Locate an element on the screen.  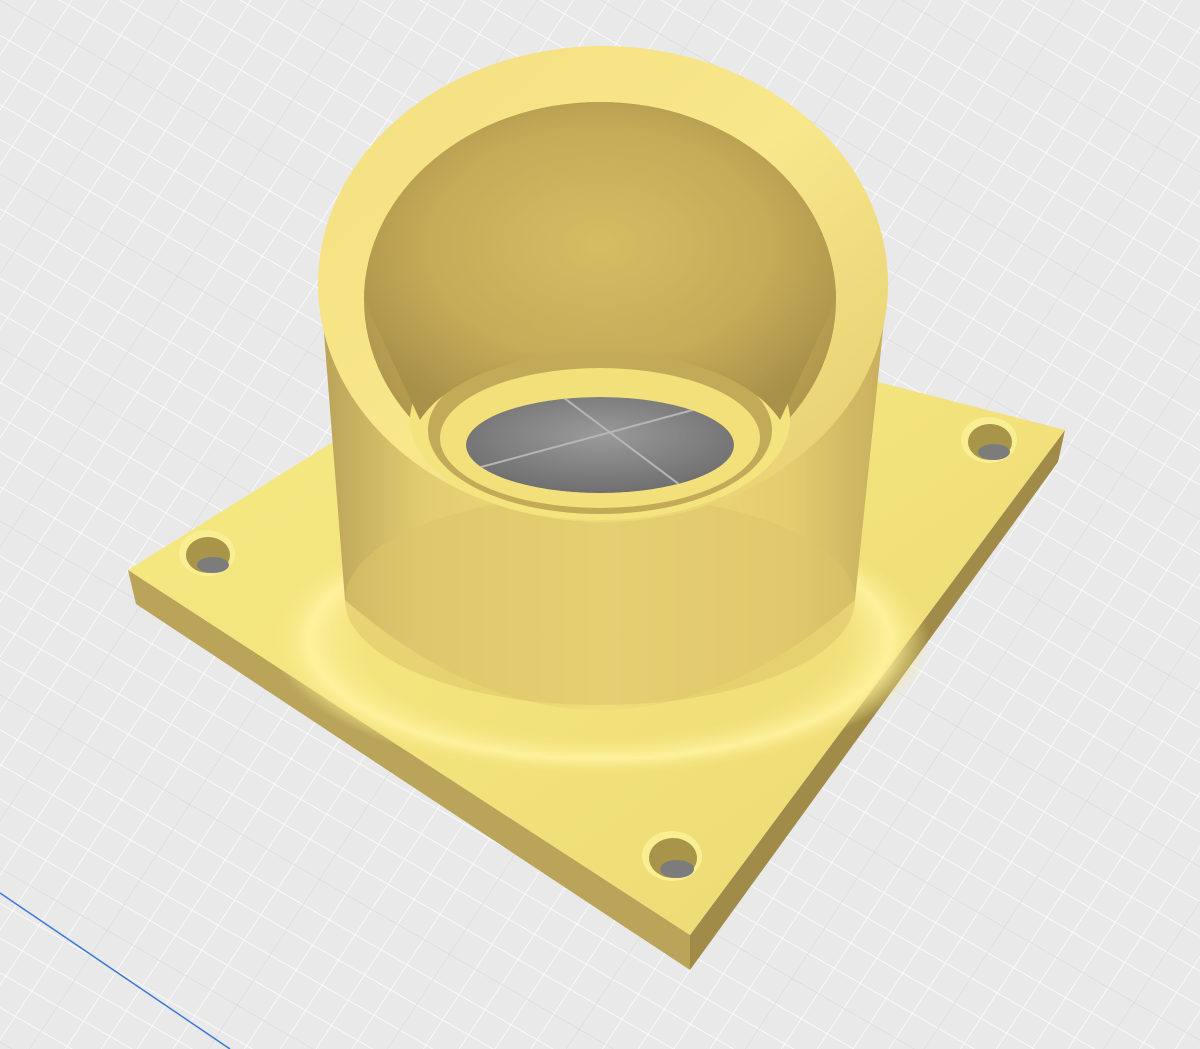
tube-bottom-edge is located at coordinates (600, 600).